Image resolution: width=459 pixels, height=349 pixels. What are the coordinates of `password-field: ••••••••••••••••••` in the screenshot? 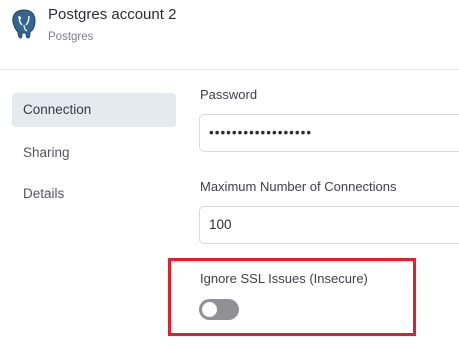 It's located at (329, 133).